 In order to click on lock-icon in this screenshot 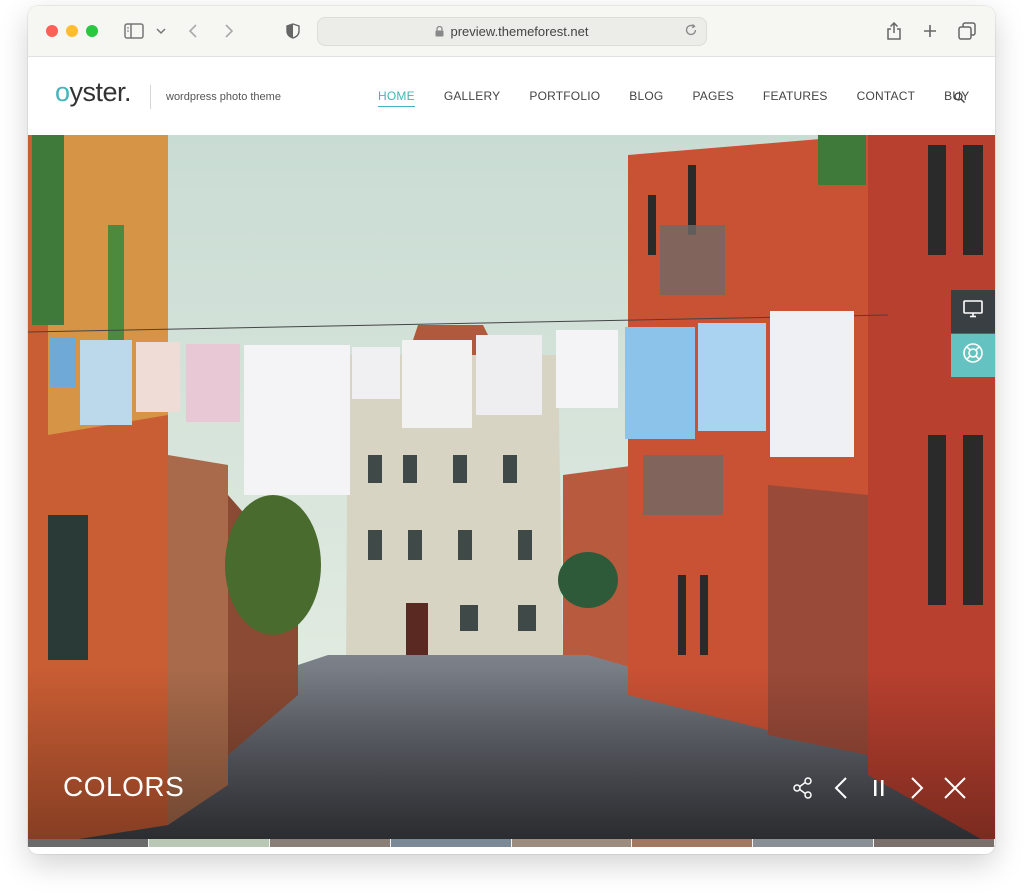, I will do `click(439, 31)`.